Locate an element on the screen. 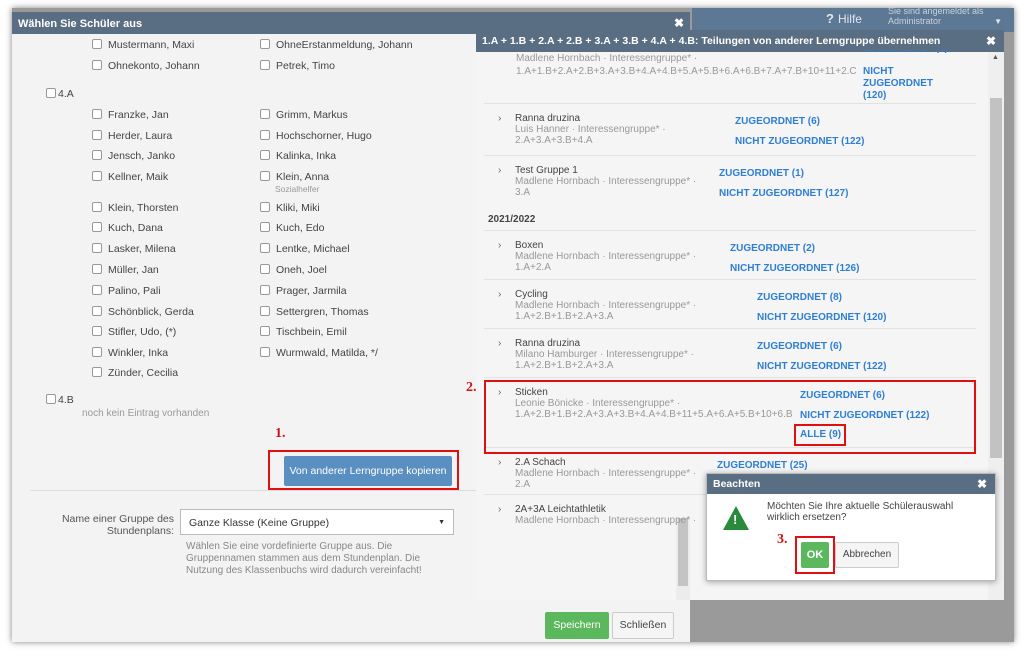 The height and width of the screenshot is (661, 1030). save-button: Speichern is located at coordinates (577, 625).